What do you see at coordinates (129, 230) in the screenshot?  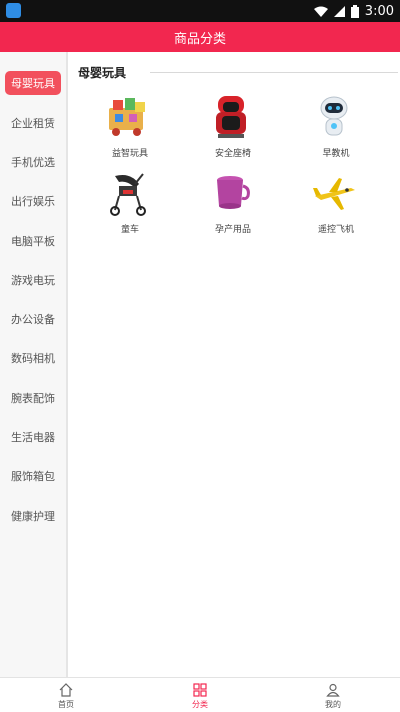 I see `product-label: 童车` at bounding box center [129, 230].